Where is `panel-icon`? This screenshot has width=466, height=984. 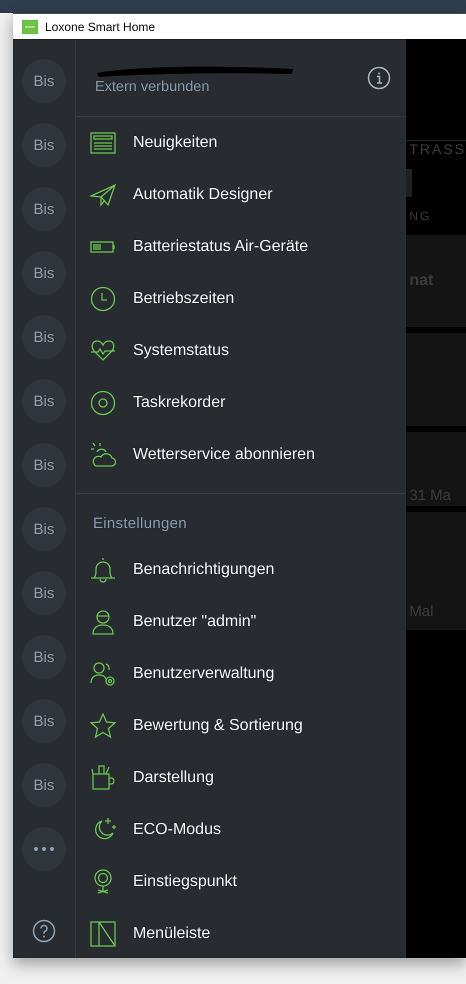
panel-icon is located at coordinates (103, 934).